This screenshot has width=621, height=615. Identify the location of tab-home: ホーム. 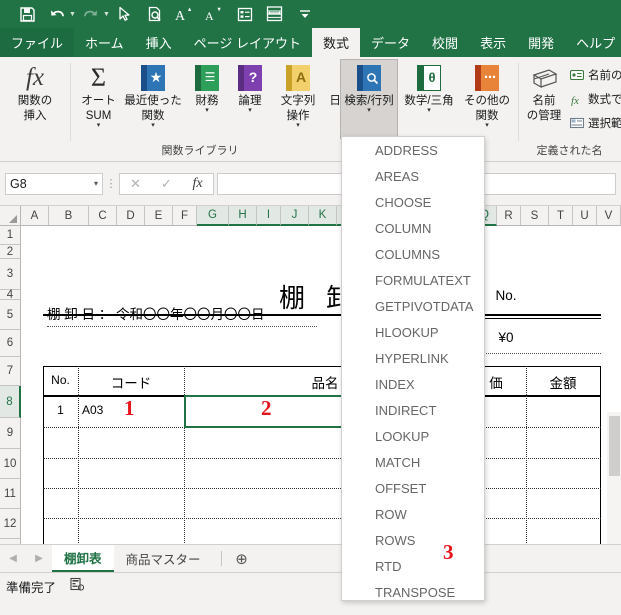
(104, 42).